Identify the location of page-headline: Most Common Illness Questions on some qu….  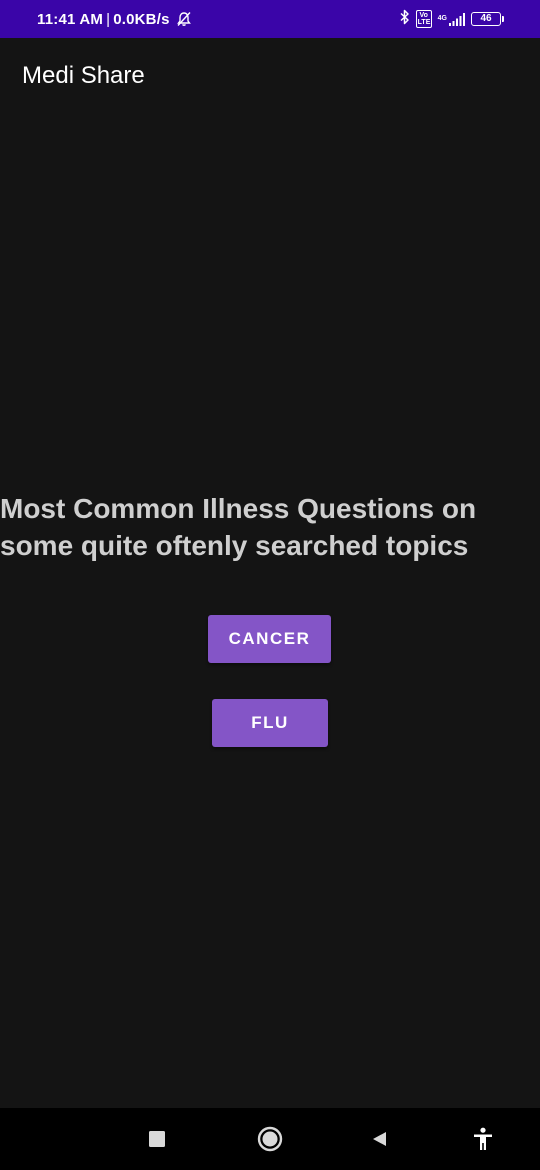
(238, 527).